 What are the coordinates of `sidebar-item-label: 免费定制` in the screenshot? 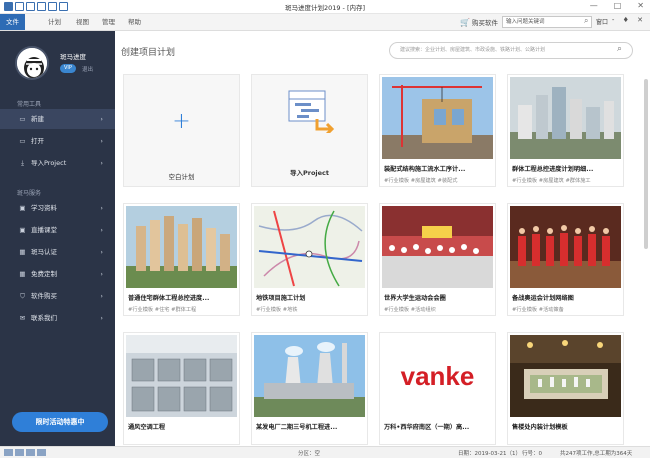 It's located at (44, 274).